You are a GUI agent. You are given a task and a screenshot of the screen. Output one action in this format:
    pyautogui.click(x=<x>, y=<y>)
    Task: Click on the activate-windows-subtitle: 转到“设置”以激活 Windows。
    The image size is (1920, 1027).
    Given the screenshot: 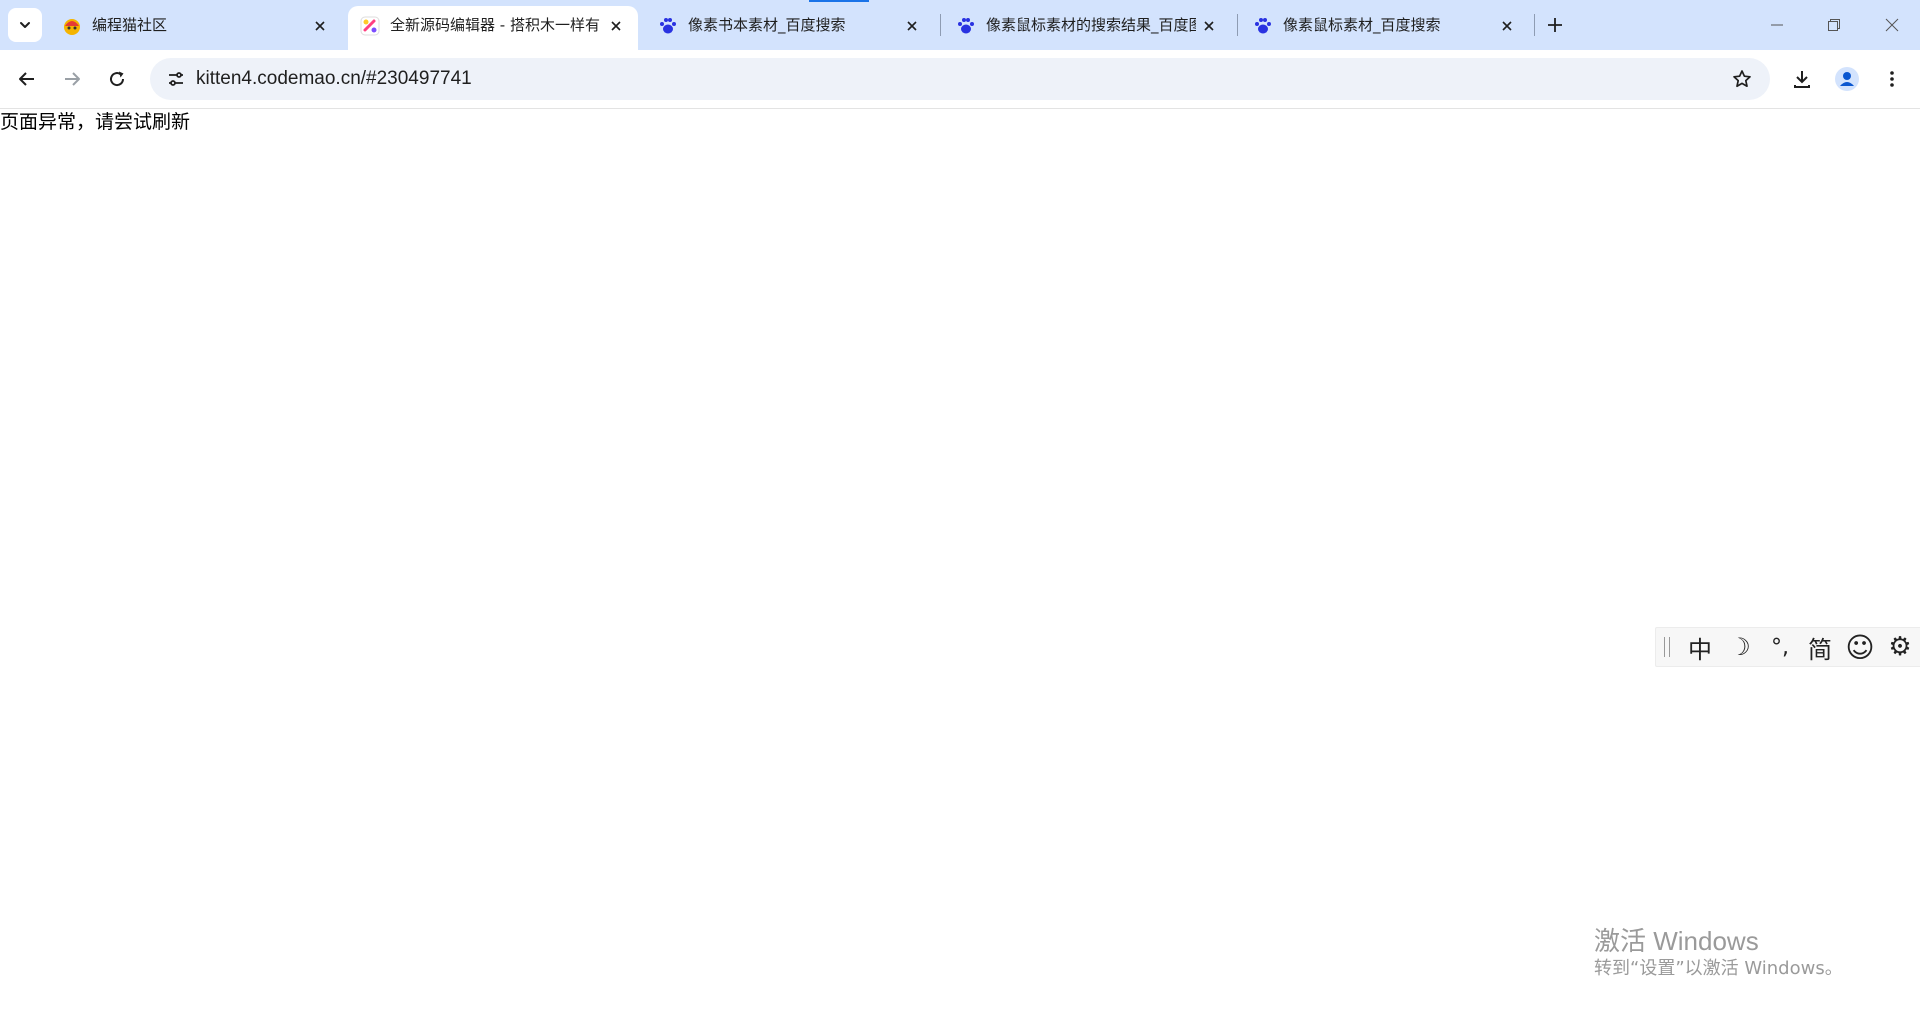 What is the action you would take?
    pyautogui.click(x=1718, y=968)
    